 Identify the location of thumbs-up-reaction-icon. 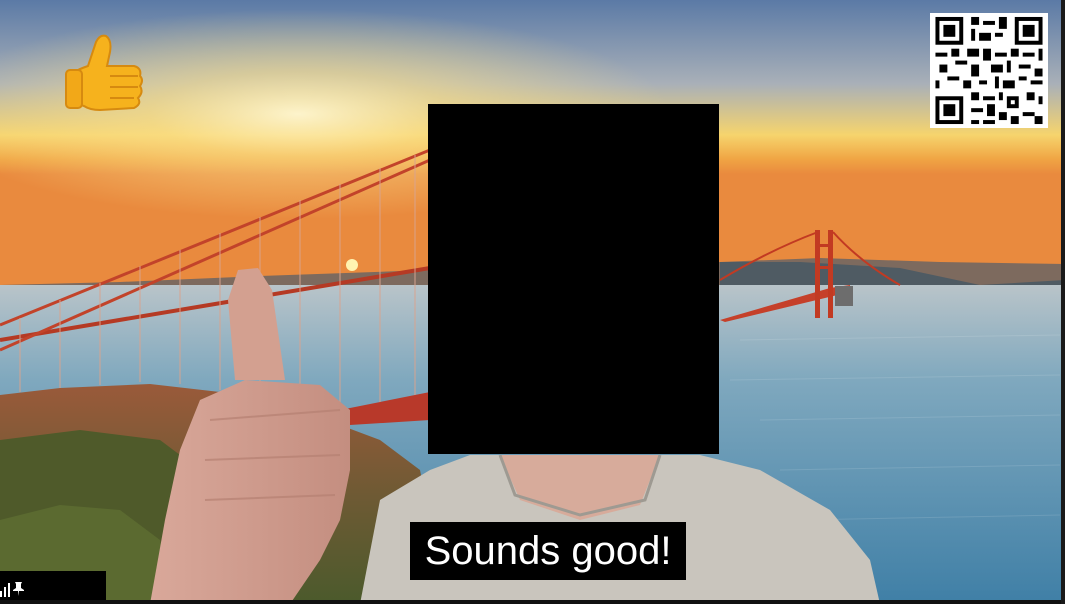
(104, 73).